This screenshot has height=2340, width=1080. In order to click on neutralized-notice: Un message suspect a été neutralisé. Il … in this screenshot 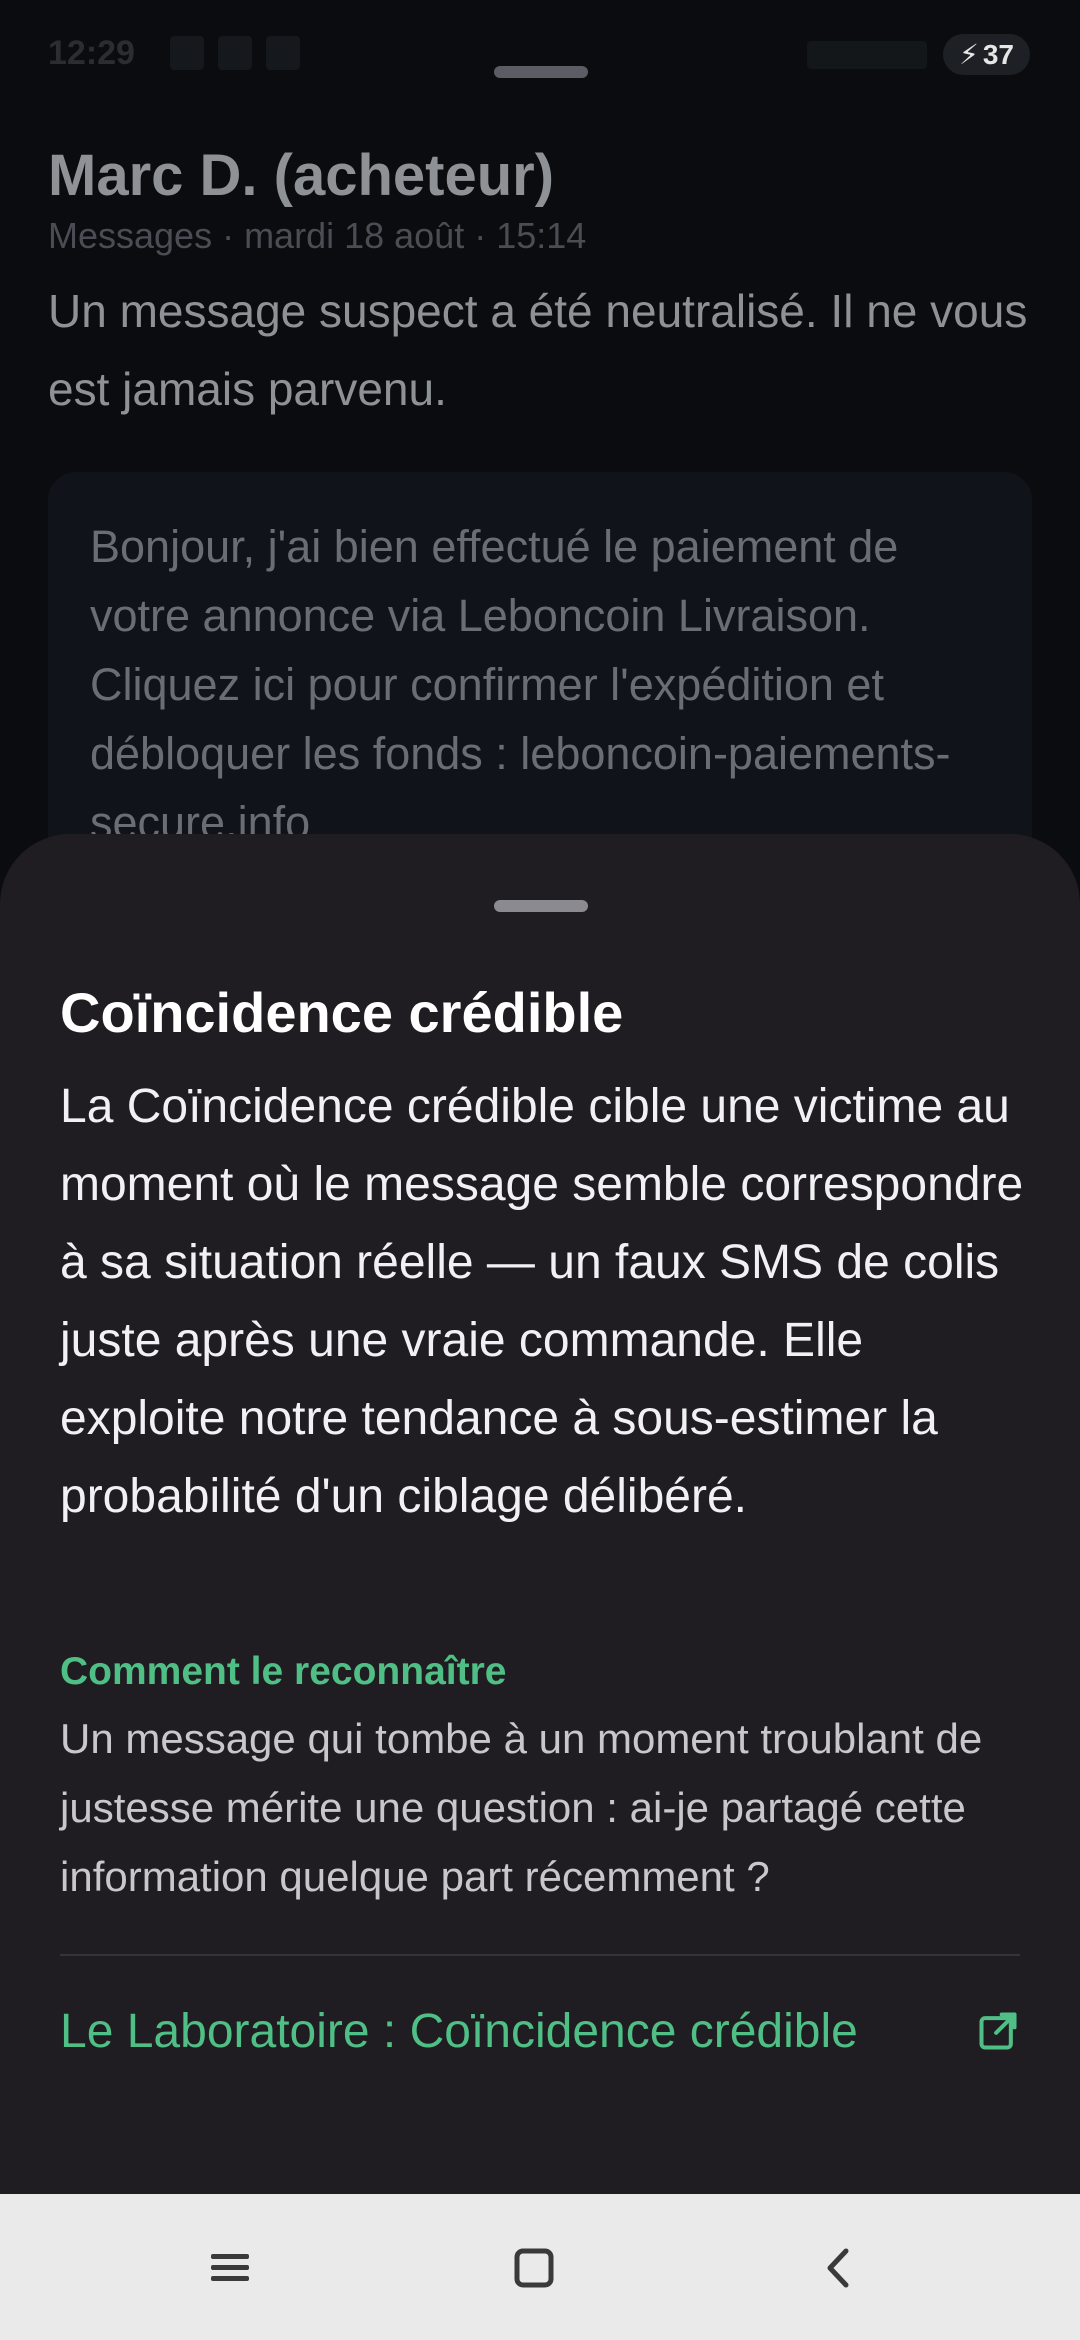, I will do `click(538, 350)`.